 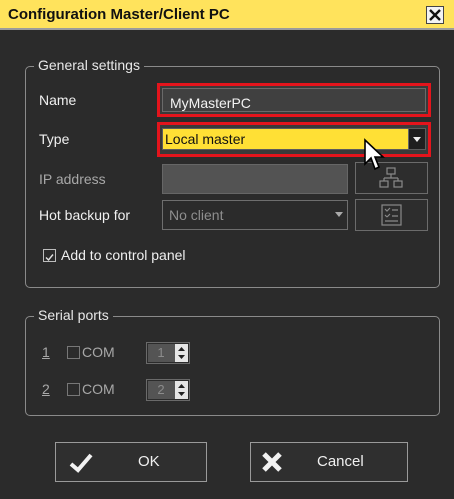 I want to click on type-dropdown-button, so click(x=416, y=139).